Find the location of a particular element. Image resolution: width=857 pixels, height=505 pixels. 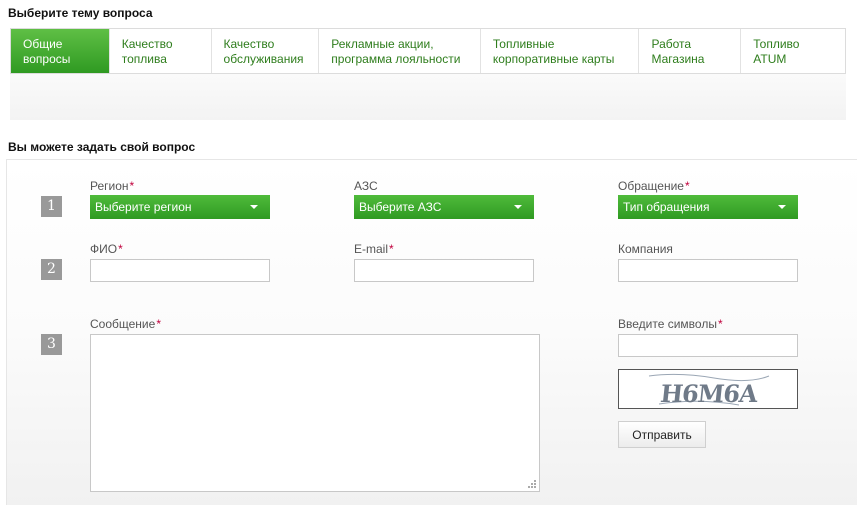

tab-label-line1: Рекламные акции, is located at coordinates (382, 44).